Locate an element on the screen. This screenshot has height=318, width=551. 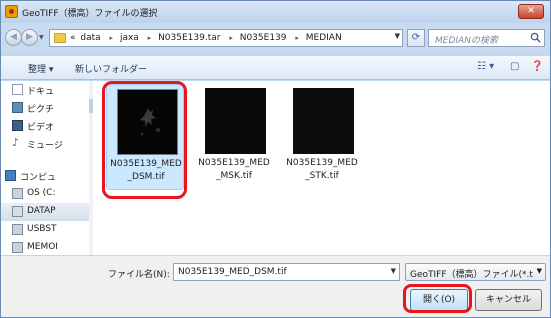
nav-item-usb-drive: USBST is located at coordinates (45, 230).